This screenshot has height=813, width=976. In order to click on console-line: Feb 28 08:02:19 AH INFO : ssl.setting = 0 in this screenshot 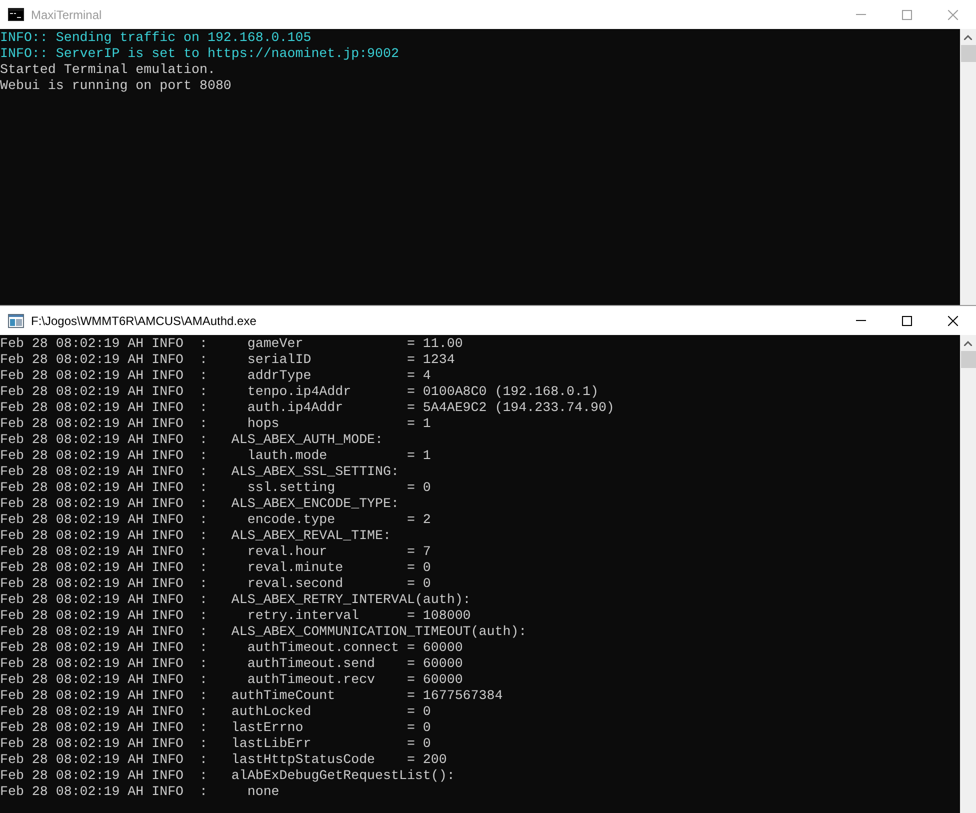, I will do `click(215, 488)`.